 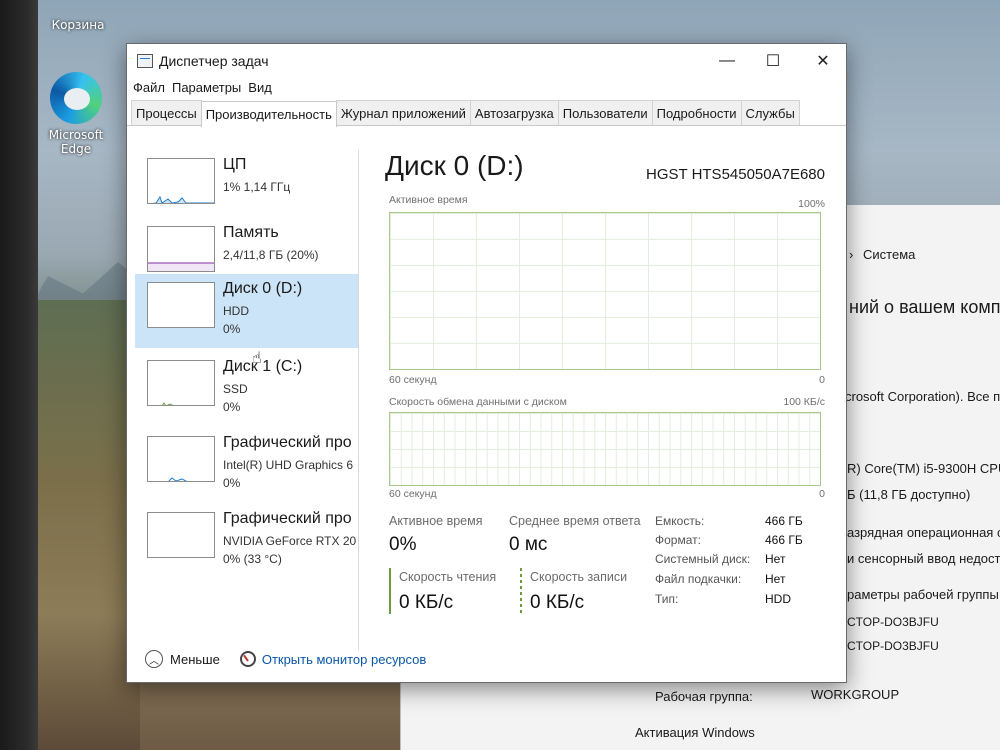 I want to click on menu-view: Вид, so click(x=263, y=89).